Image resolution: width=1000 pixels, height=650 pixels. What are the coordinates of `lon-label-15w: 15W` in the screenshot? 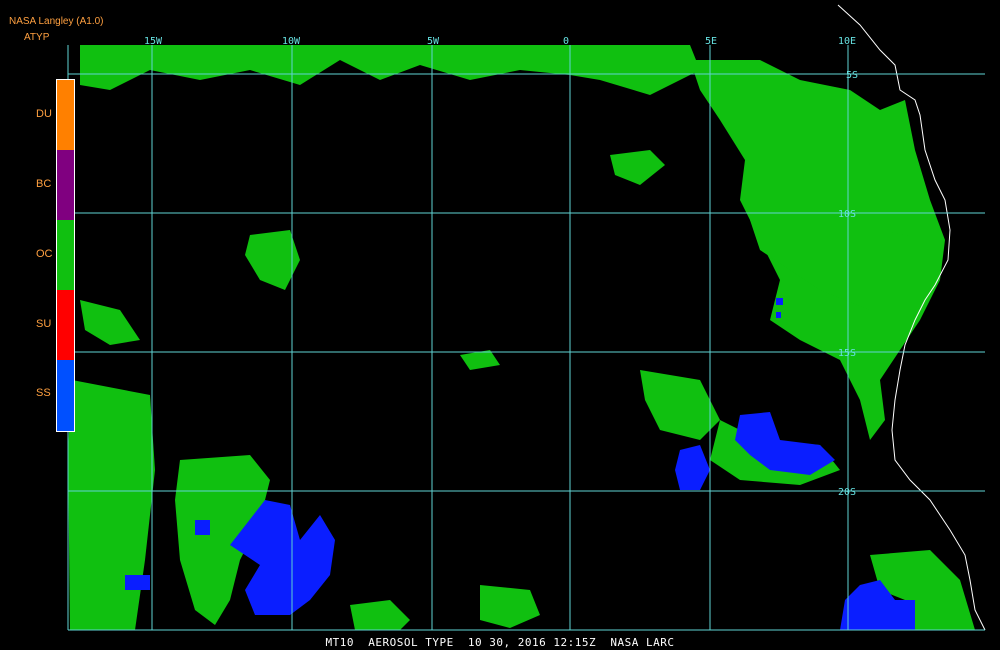 It's located at (153, 41).